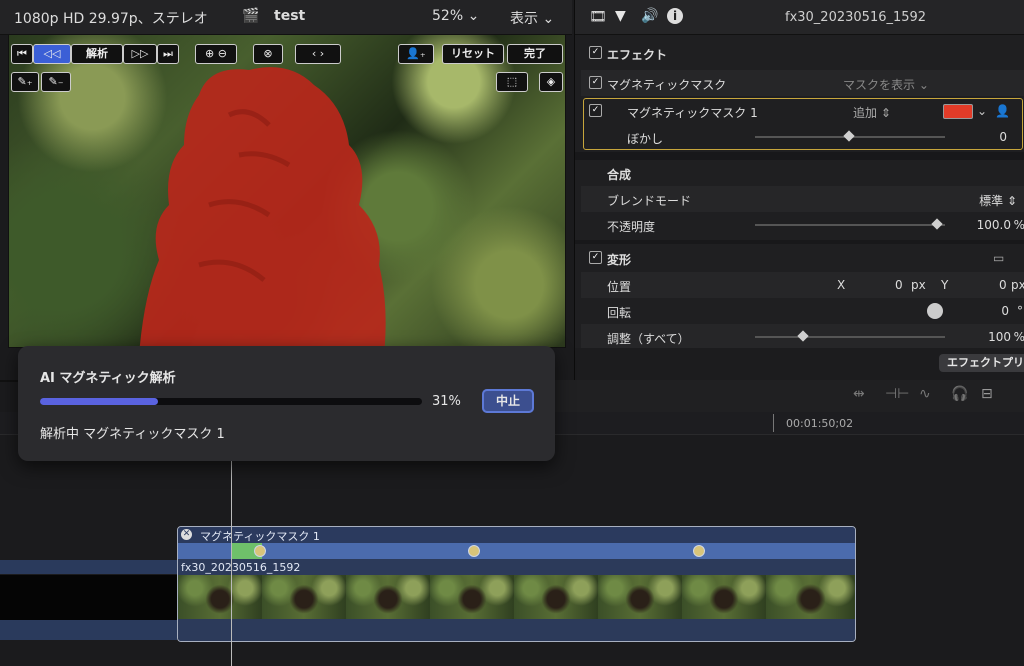 The height and width of the screenshot is (666, 1024). I want to click on blend-mode-row: ブレンドモード 標準 ⇕, so click(802, 199).